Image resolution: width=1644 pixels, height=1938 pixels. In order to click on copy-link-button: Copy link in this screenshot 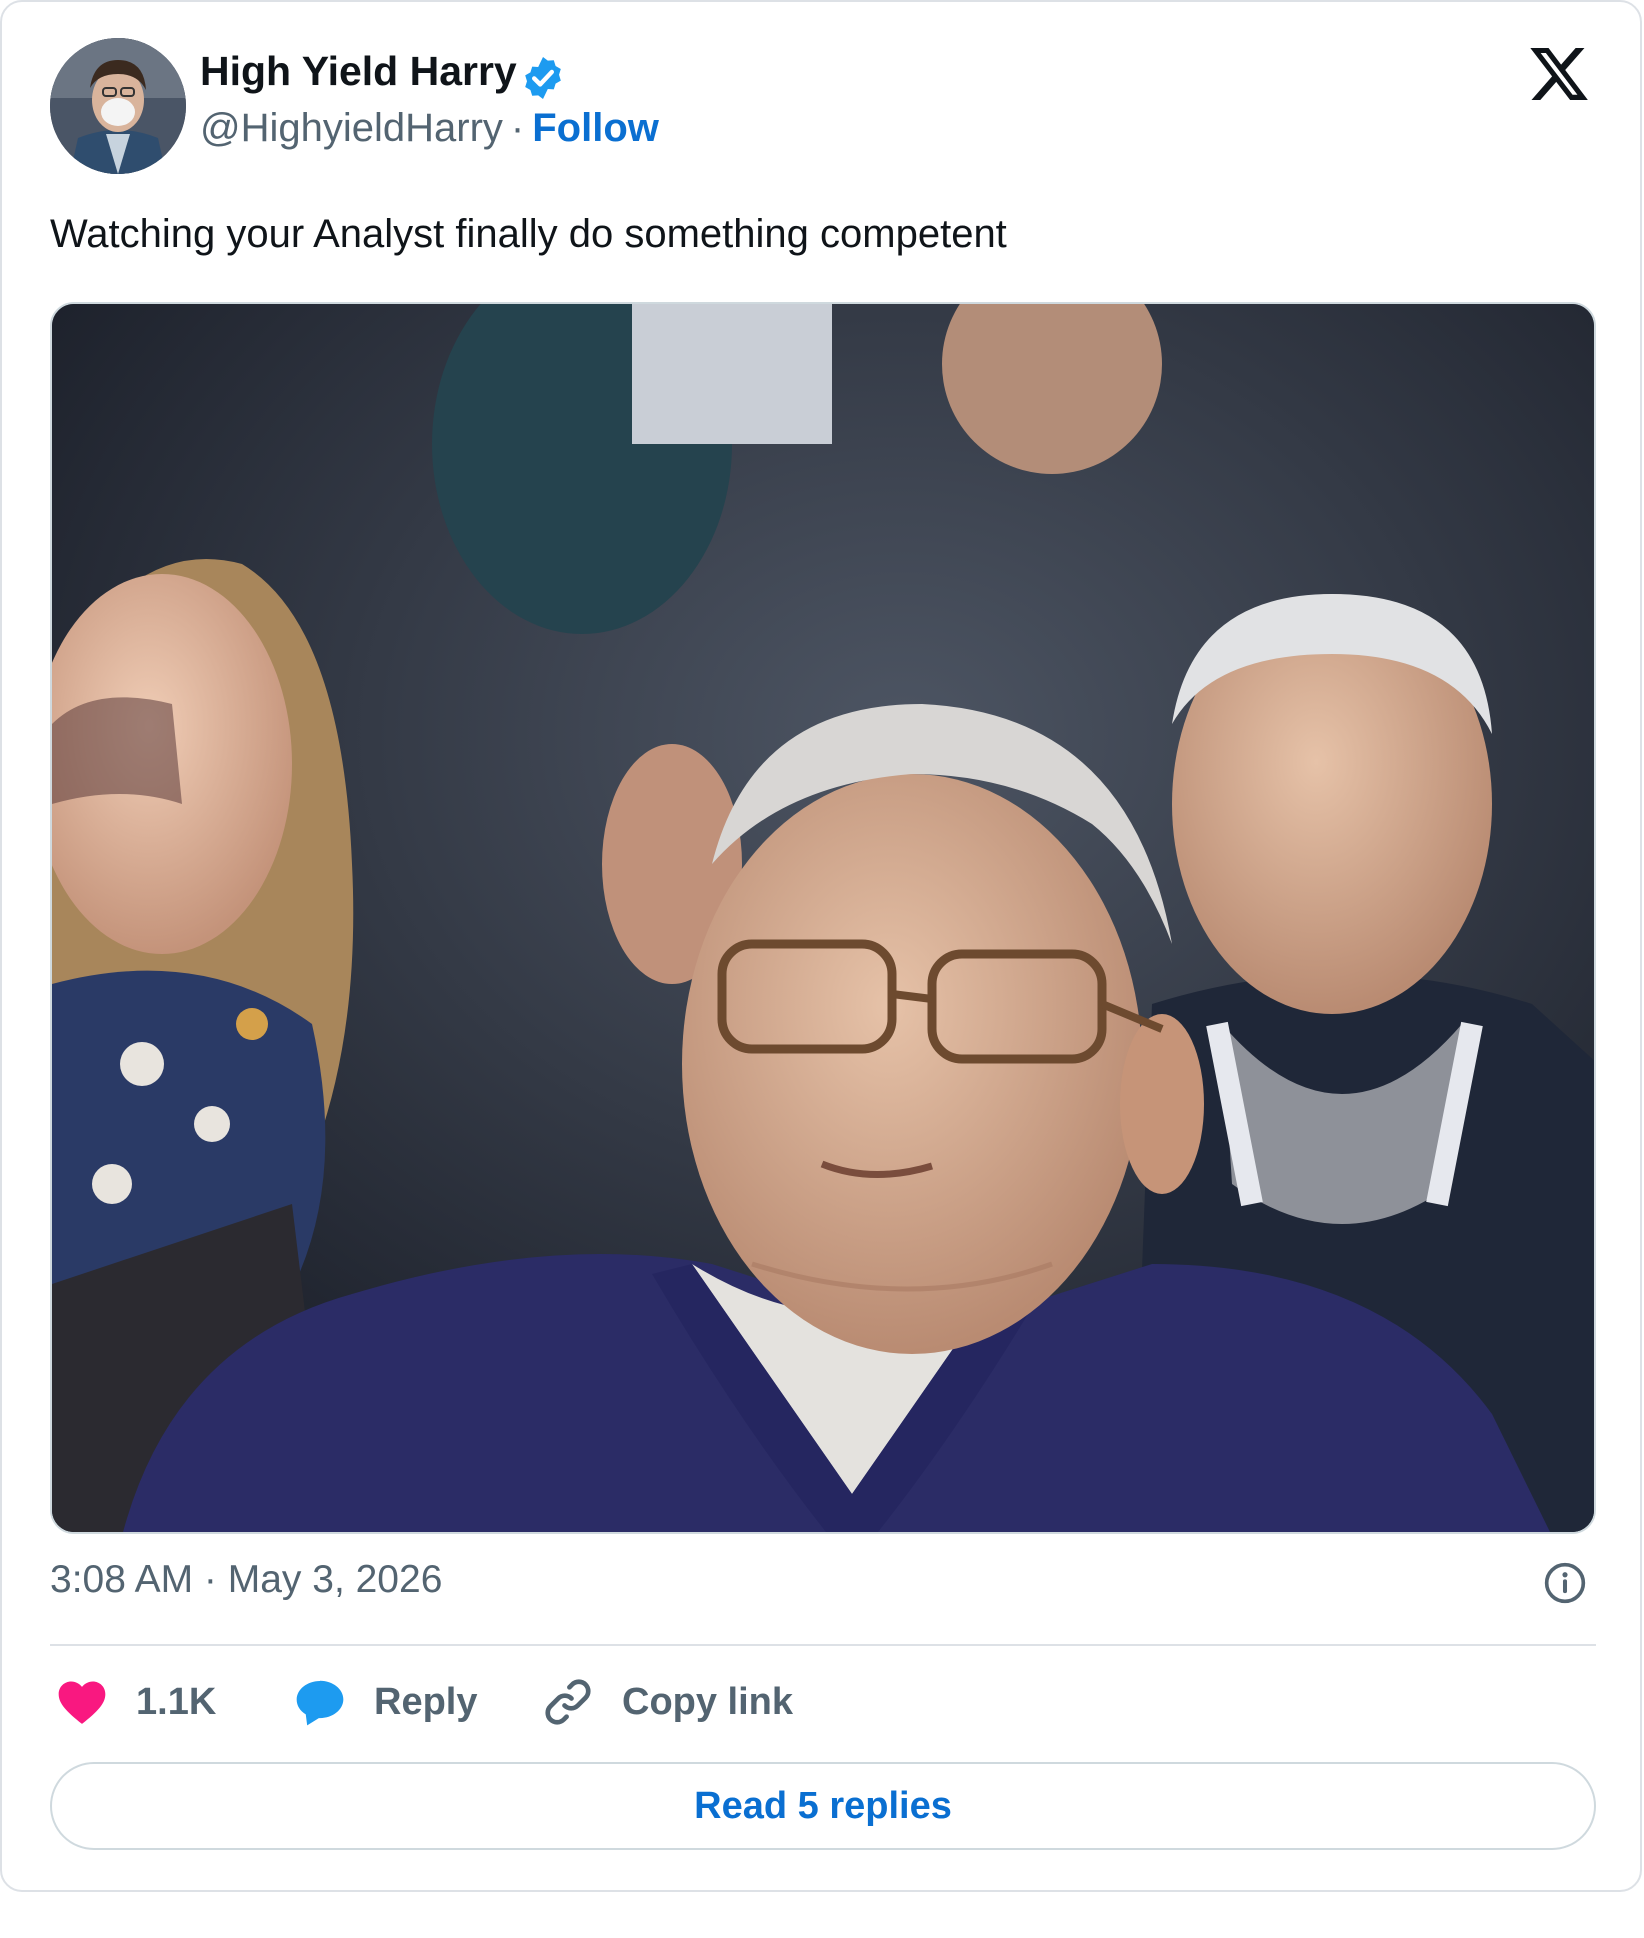, I will do `click(666, 1702)`.